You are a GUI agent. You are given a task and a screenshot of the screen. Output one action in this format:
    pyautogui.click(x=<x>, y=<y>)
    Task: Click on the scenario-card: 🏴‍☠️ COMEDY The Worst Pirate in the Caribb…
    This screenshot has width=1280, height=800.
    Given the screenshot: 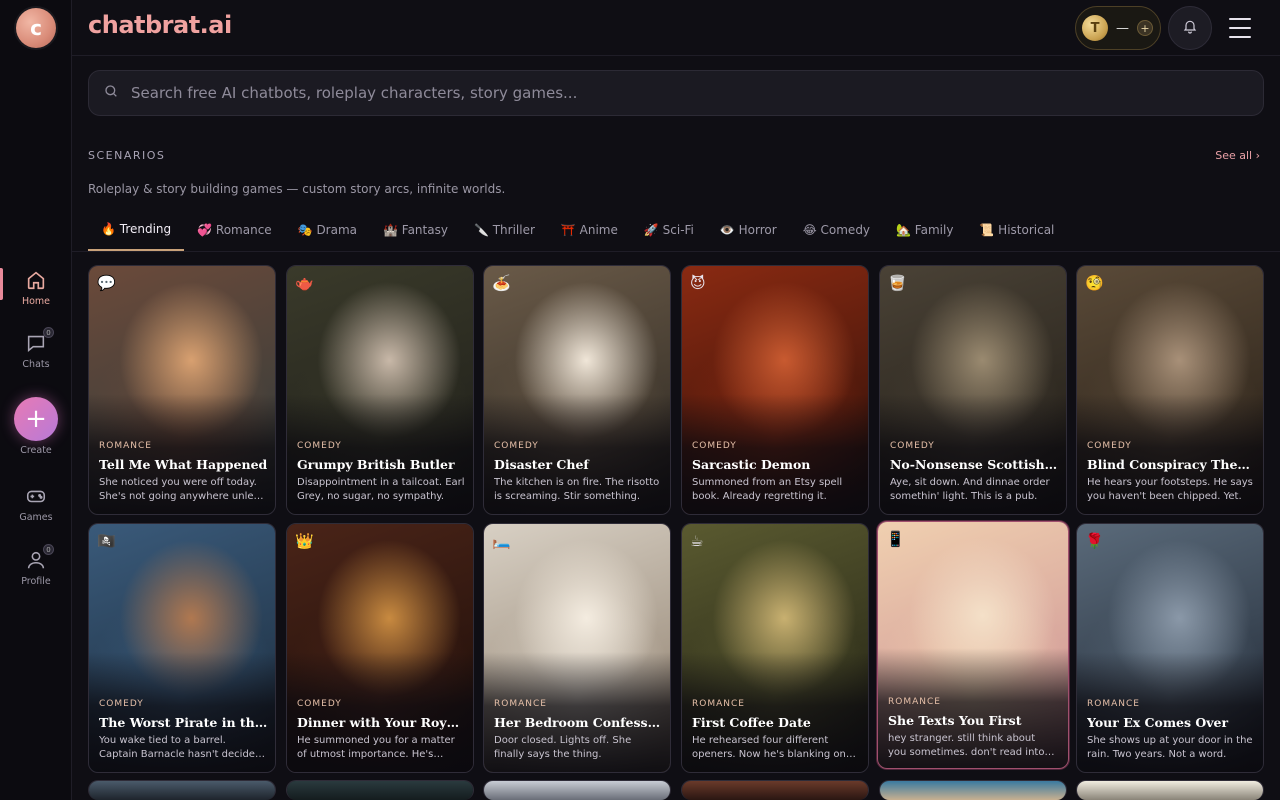 What is the action you would take?
    pyautogui.click(x=182, y=648)
    